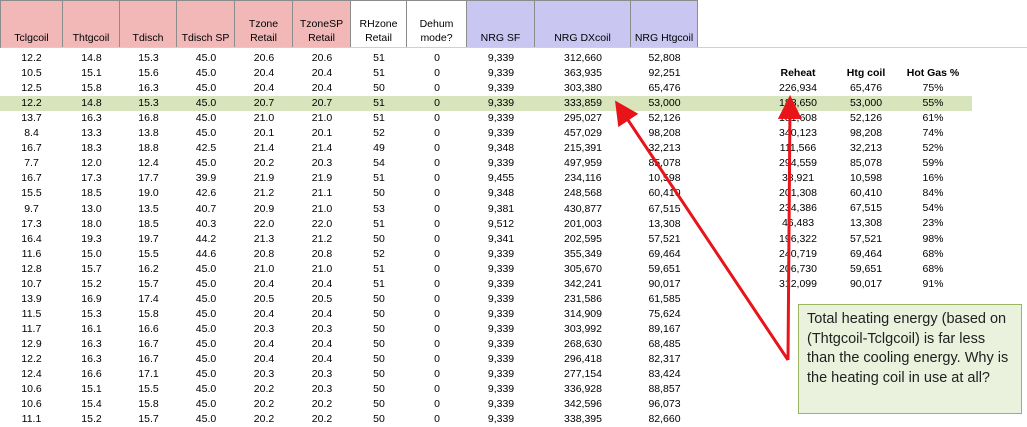 This screenshot has height=427, width=1027. Describe the element at coordinates (933, 148) in the screenshot. I see `side-cell-hot-gas-pct: 52%` at that location.